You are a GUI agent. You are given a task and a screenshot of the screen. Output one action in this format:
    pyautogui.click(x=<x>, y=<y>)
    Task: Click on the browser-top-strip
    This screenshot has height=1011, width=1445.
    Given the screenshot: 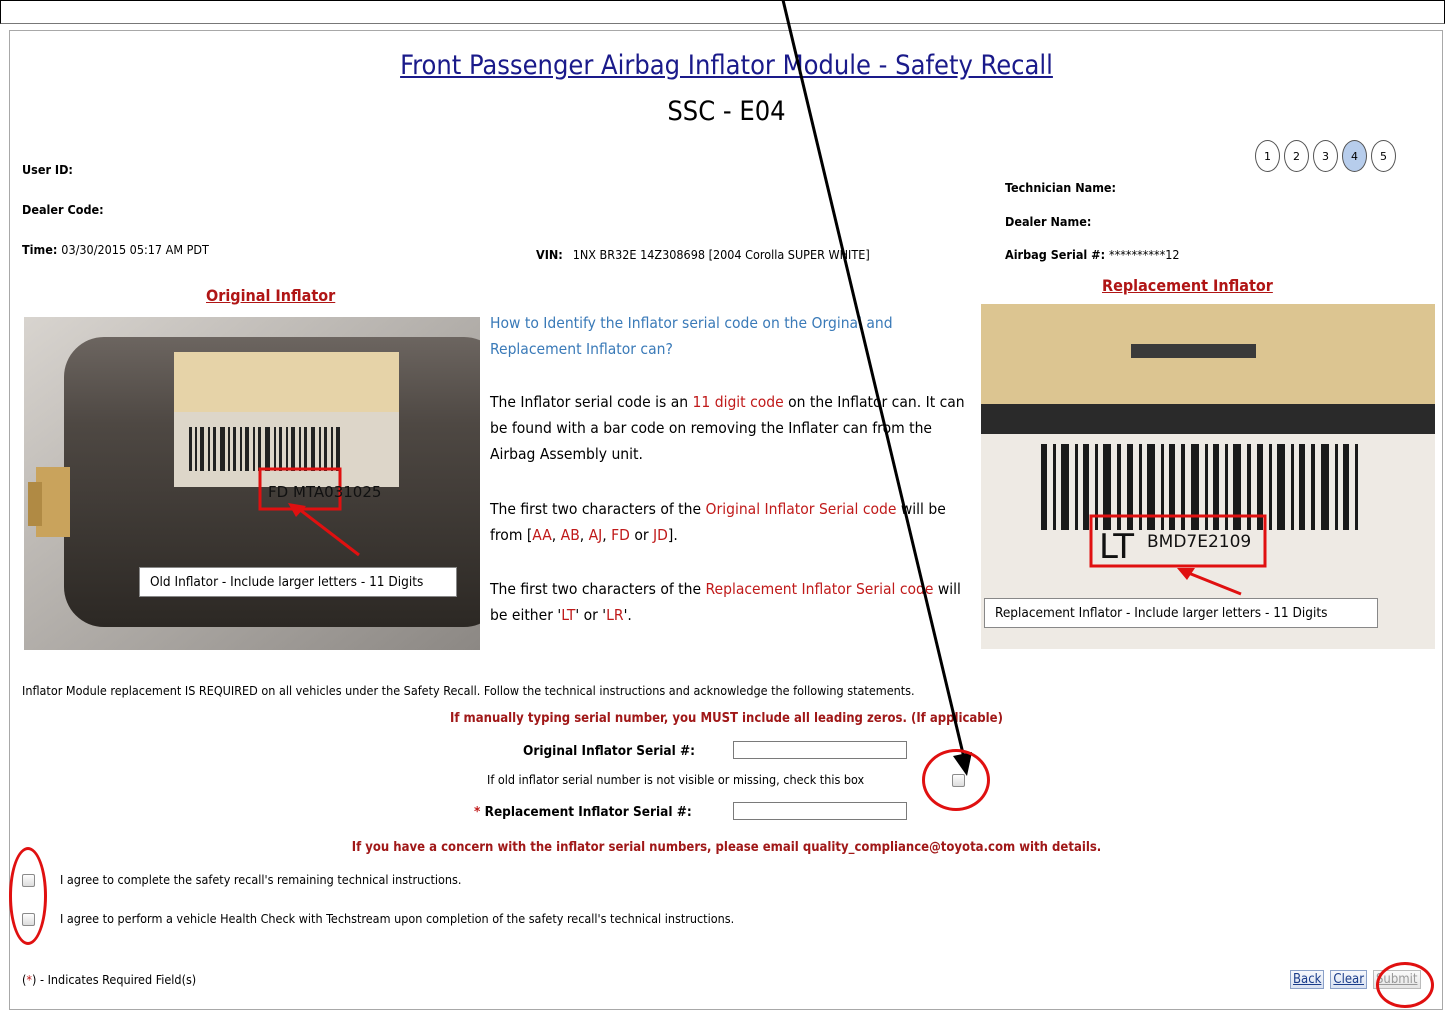 What is the action you would take?
    pyautogui.click(x=722, y=12)
    